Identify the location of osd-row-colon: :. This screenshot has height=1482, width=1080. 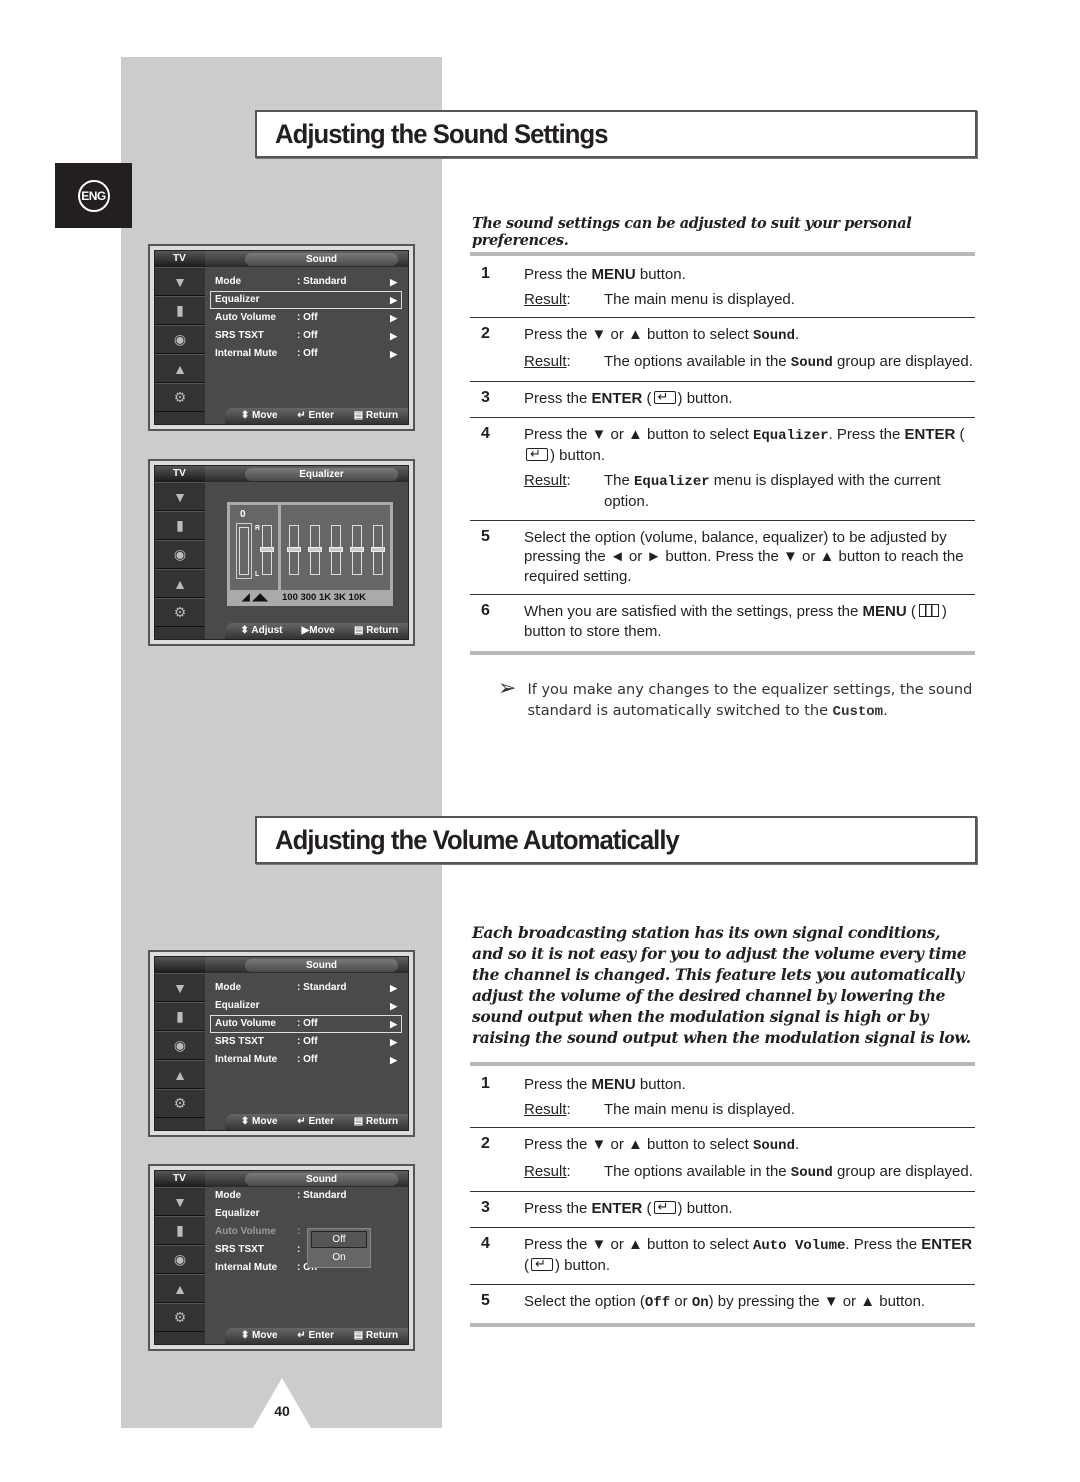
(299, 1231).